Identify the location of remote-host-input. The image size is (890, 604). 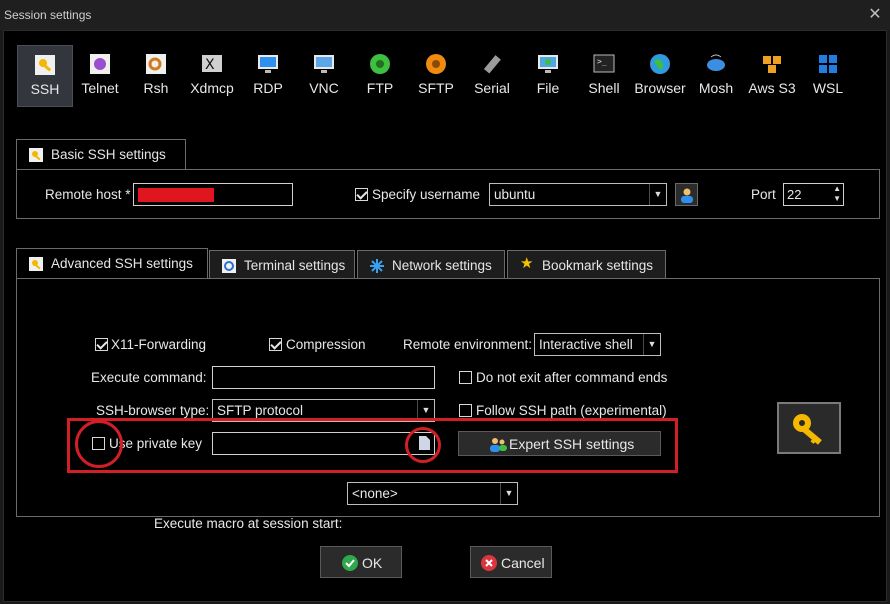
(213, 194).